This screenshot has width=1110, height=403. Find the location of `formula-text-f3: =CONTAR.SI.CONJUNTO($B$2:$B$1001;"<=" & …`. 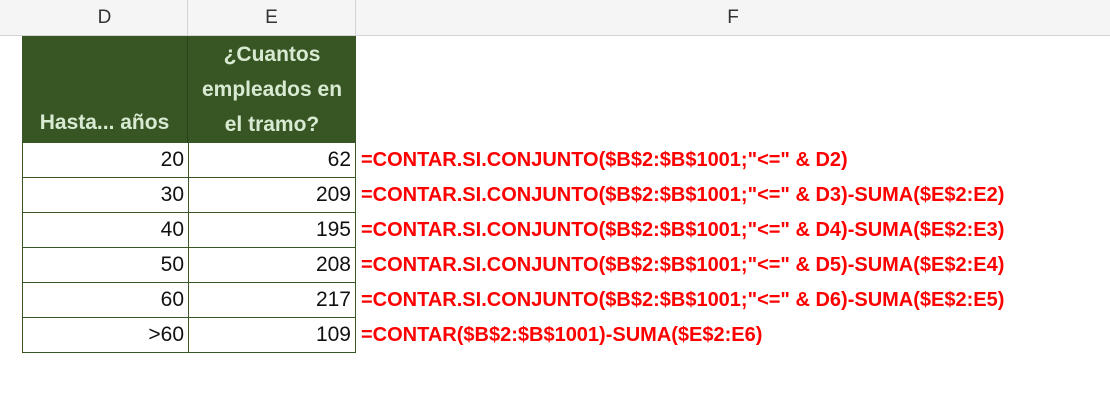

formula-text-f3: =CONTAR.SI.CONJUNTO($B$2:$B$1001;"<=" & … is located at coordinates (682, 195).